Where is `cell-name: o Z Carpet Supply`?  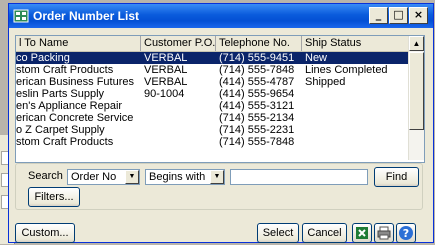 cell-name: o Z Carpet Supply is located at coordinates (60, 130).